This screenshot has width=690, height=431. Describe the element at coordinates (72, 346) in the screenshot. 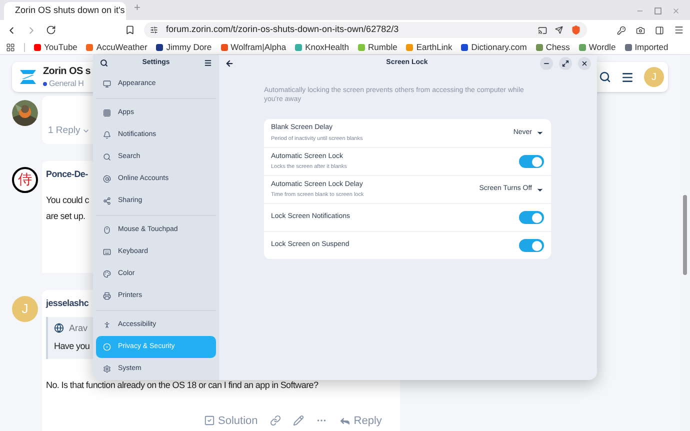

I see `quote-text: Have you` at that location.